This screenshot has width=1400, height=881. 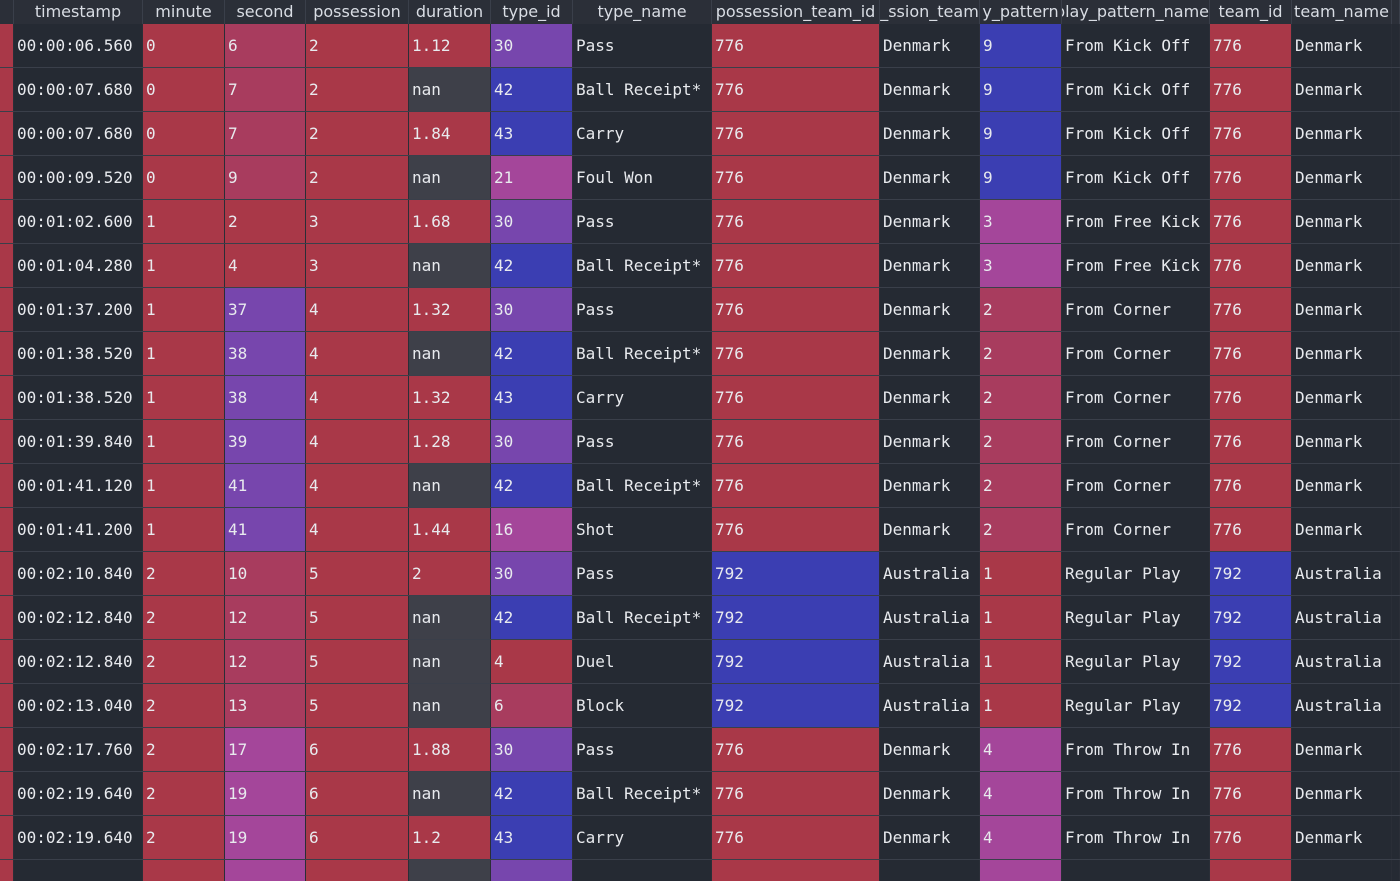 What do you see at coordinates (1136, 837) in the screenshot?
I see `cell-play-pattern-name: From Throw In` at bounding box center [1136, 837].